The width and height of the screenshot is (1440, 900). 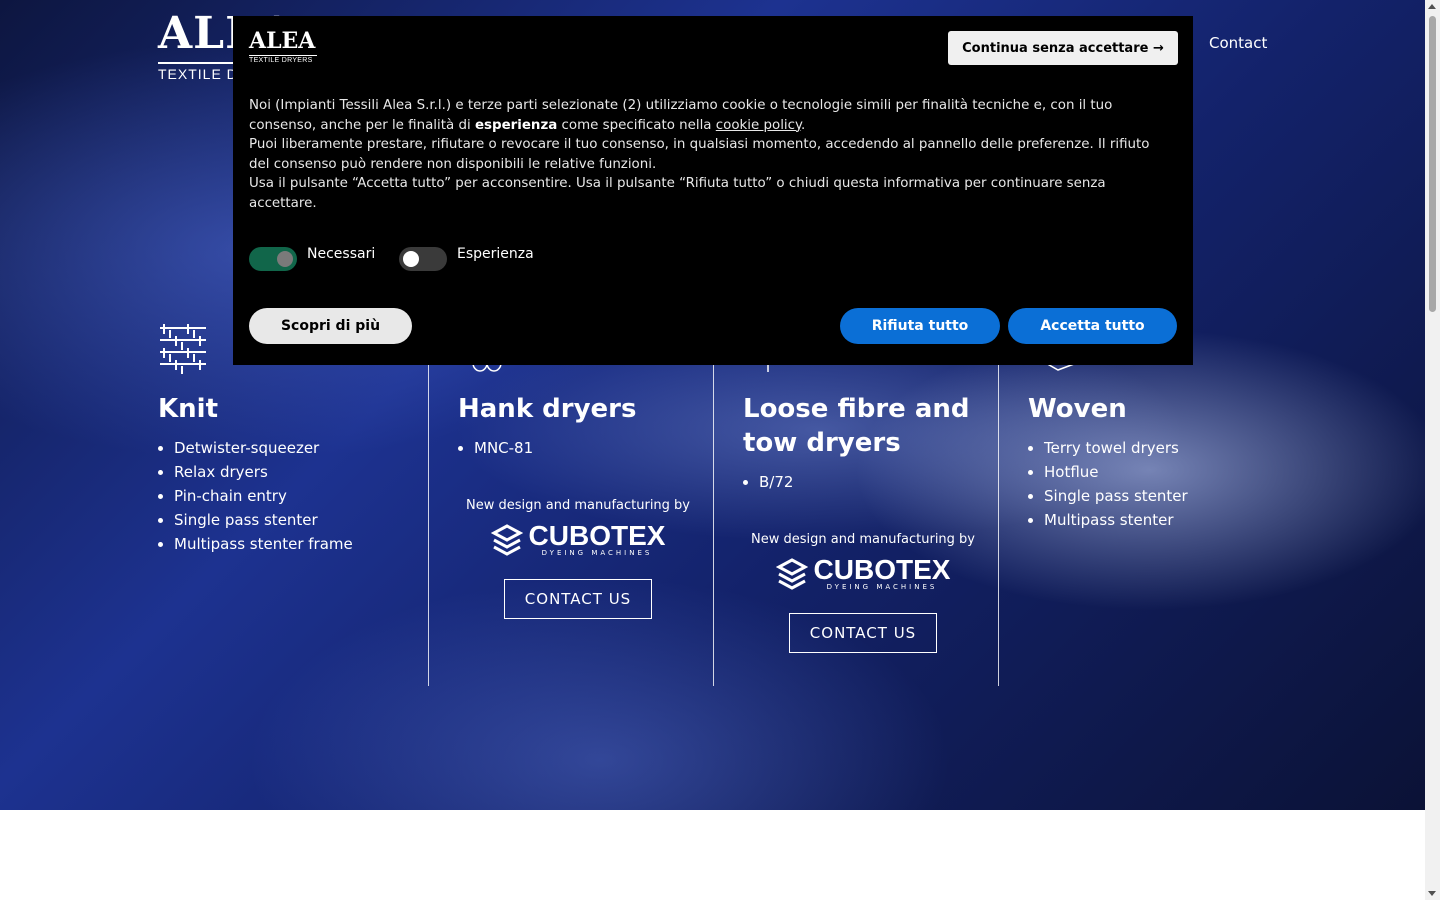 I want to click on esperienza-toggle, so click(x=423, y=259).